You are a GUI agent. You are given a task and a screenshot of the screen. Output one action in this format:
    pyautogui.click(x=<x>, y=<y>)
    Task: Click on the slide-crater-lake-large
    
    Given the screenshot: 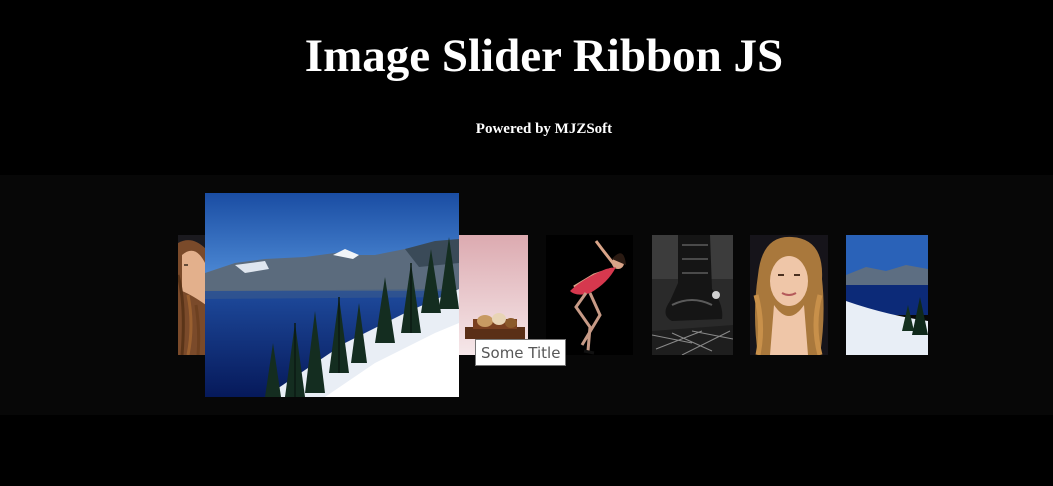 What is the action you would take?
    pyautogui.click(x=332, y=295)
    